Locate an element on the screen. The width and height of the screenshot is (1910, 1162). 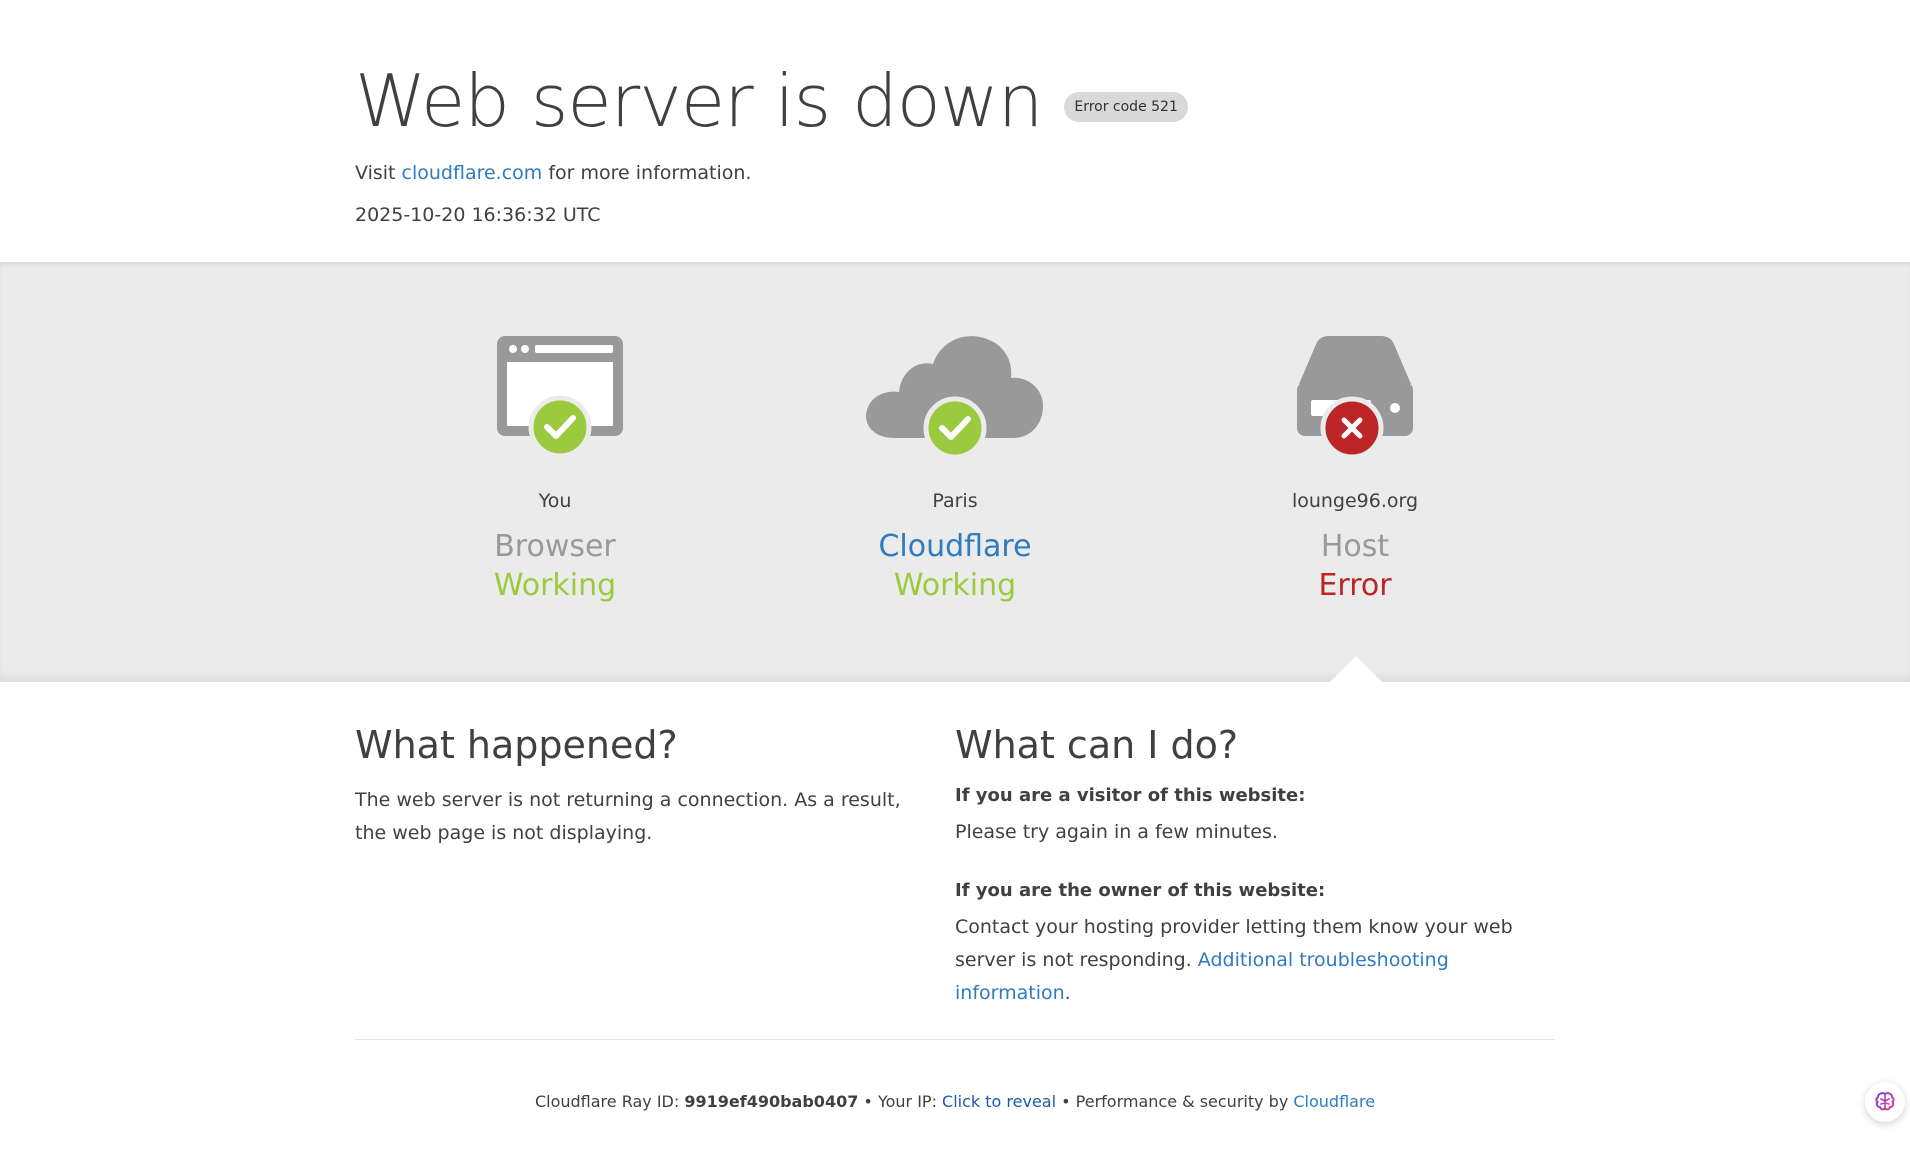
cloud-icon-wrap is located at coordinates (955, 397).